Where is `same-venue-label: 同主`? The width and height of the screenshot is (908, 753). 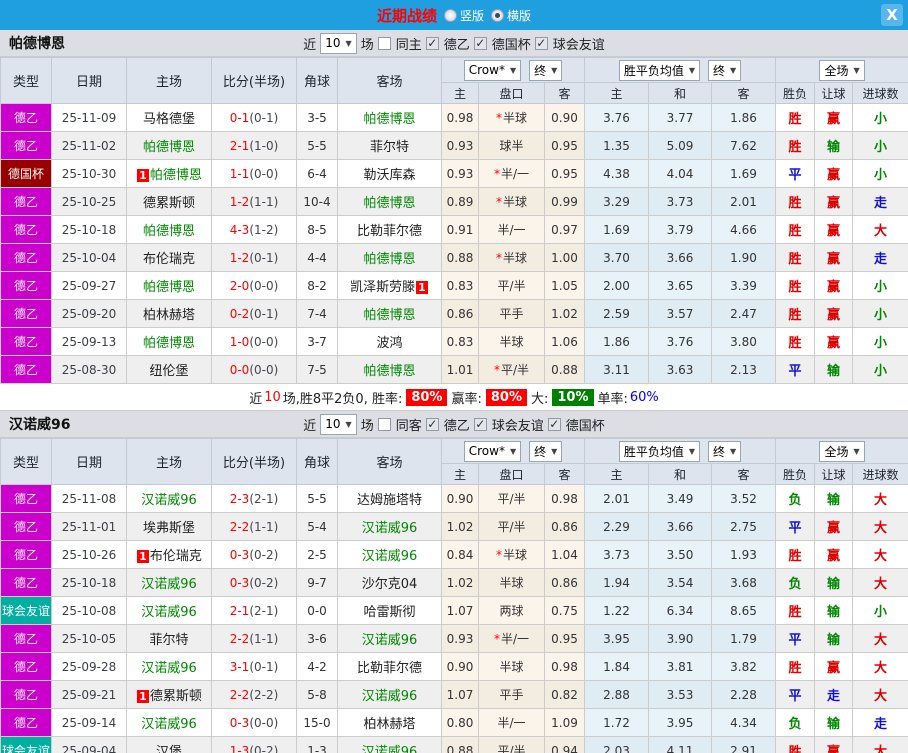
same-venue-label: 同主 is located at coordinates (408, 45).